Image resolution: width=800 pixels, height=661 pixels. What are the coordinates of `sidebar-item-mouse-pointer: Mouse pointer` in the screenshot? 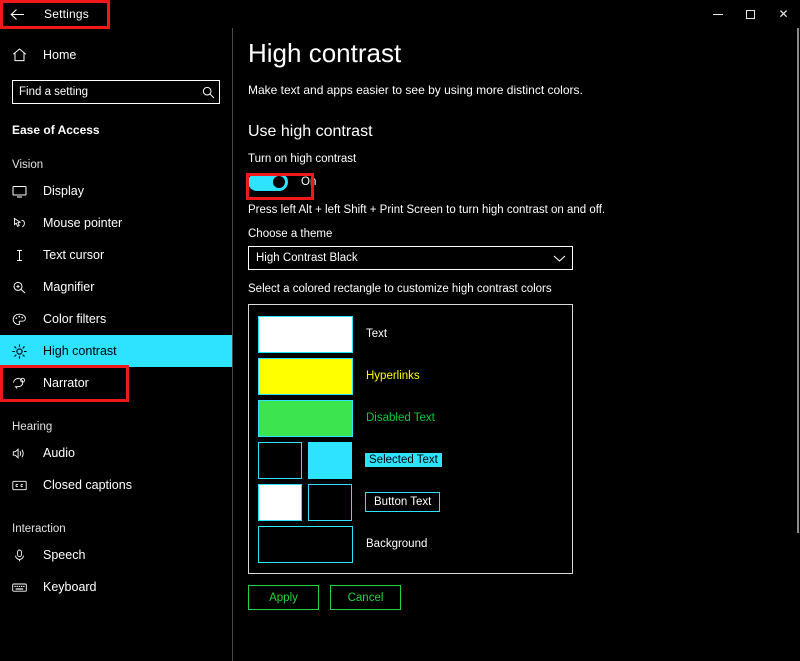 It's located at (116, 223).